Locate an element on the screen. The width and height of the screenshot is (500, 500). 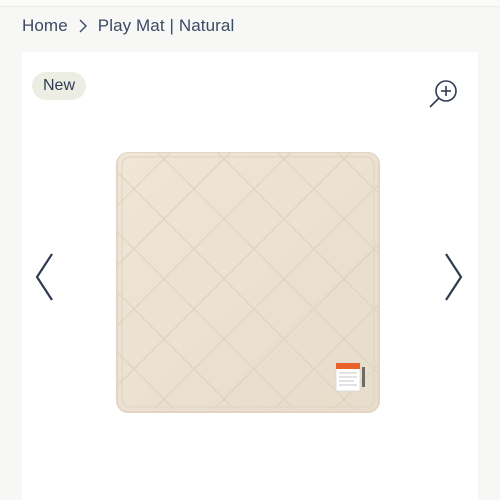
breadcrumb-home-link: Home is located at coordinates (45, 26).